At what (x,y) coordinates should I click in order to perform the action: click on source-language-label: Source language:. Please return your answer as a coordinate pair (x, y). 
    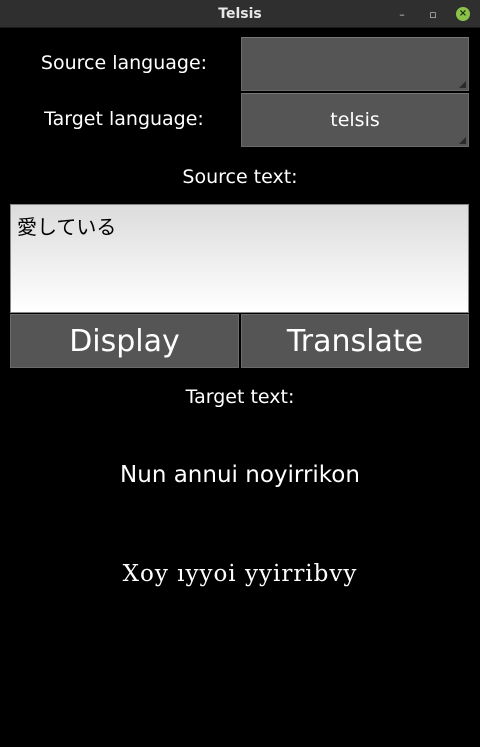
    Looking at the image, I should click on (124, 63).